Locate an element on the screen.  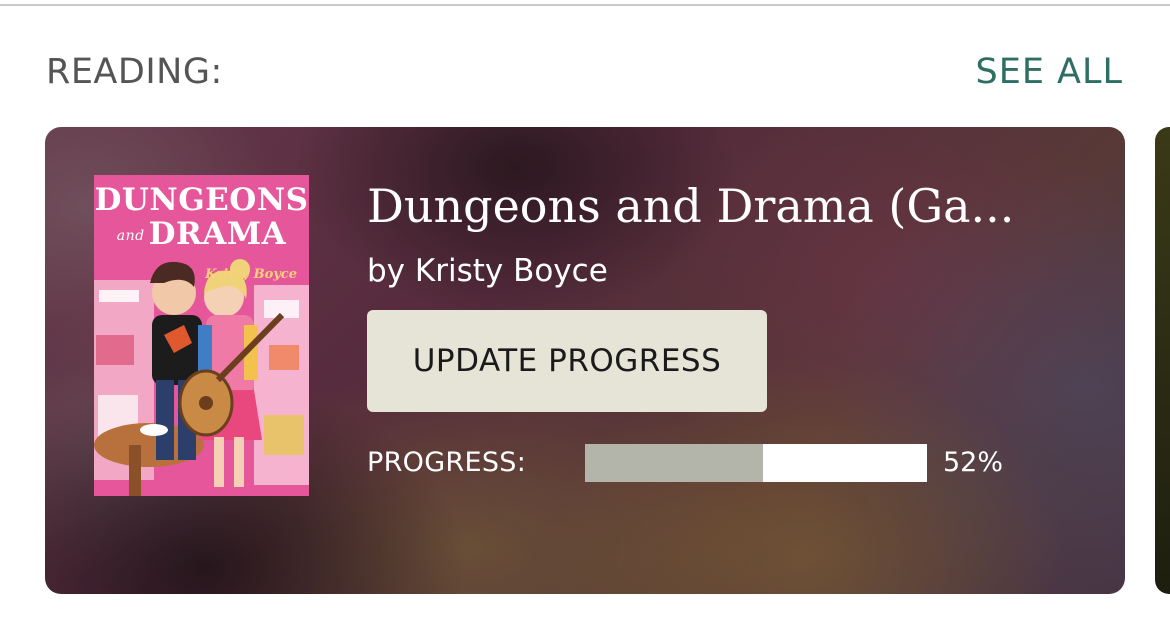
progress-percent: 52% is located at coordinates (973, 462).